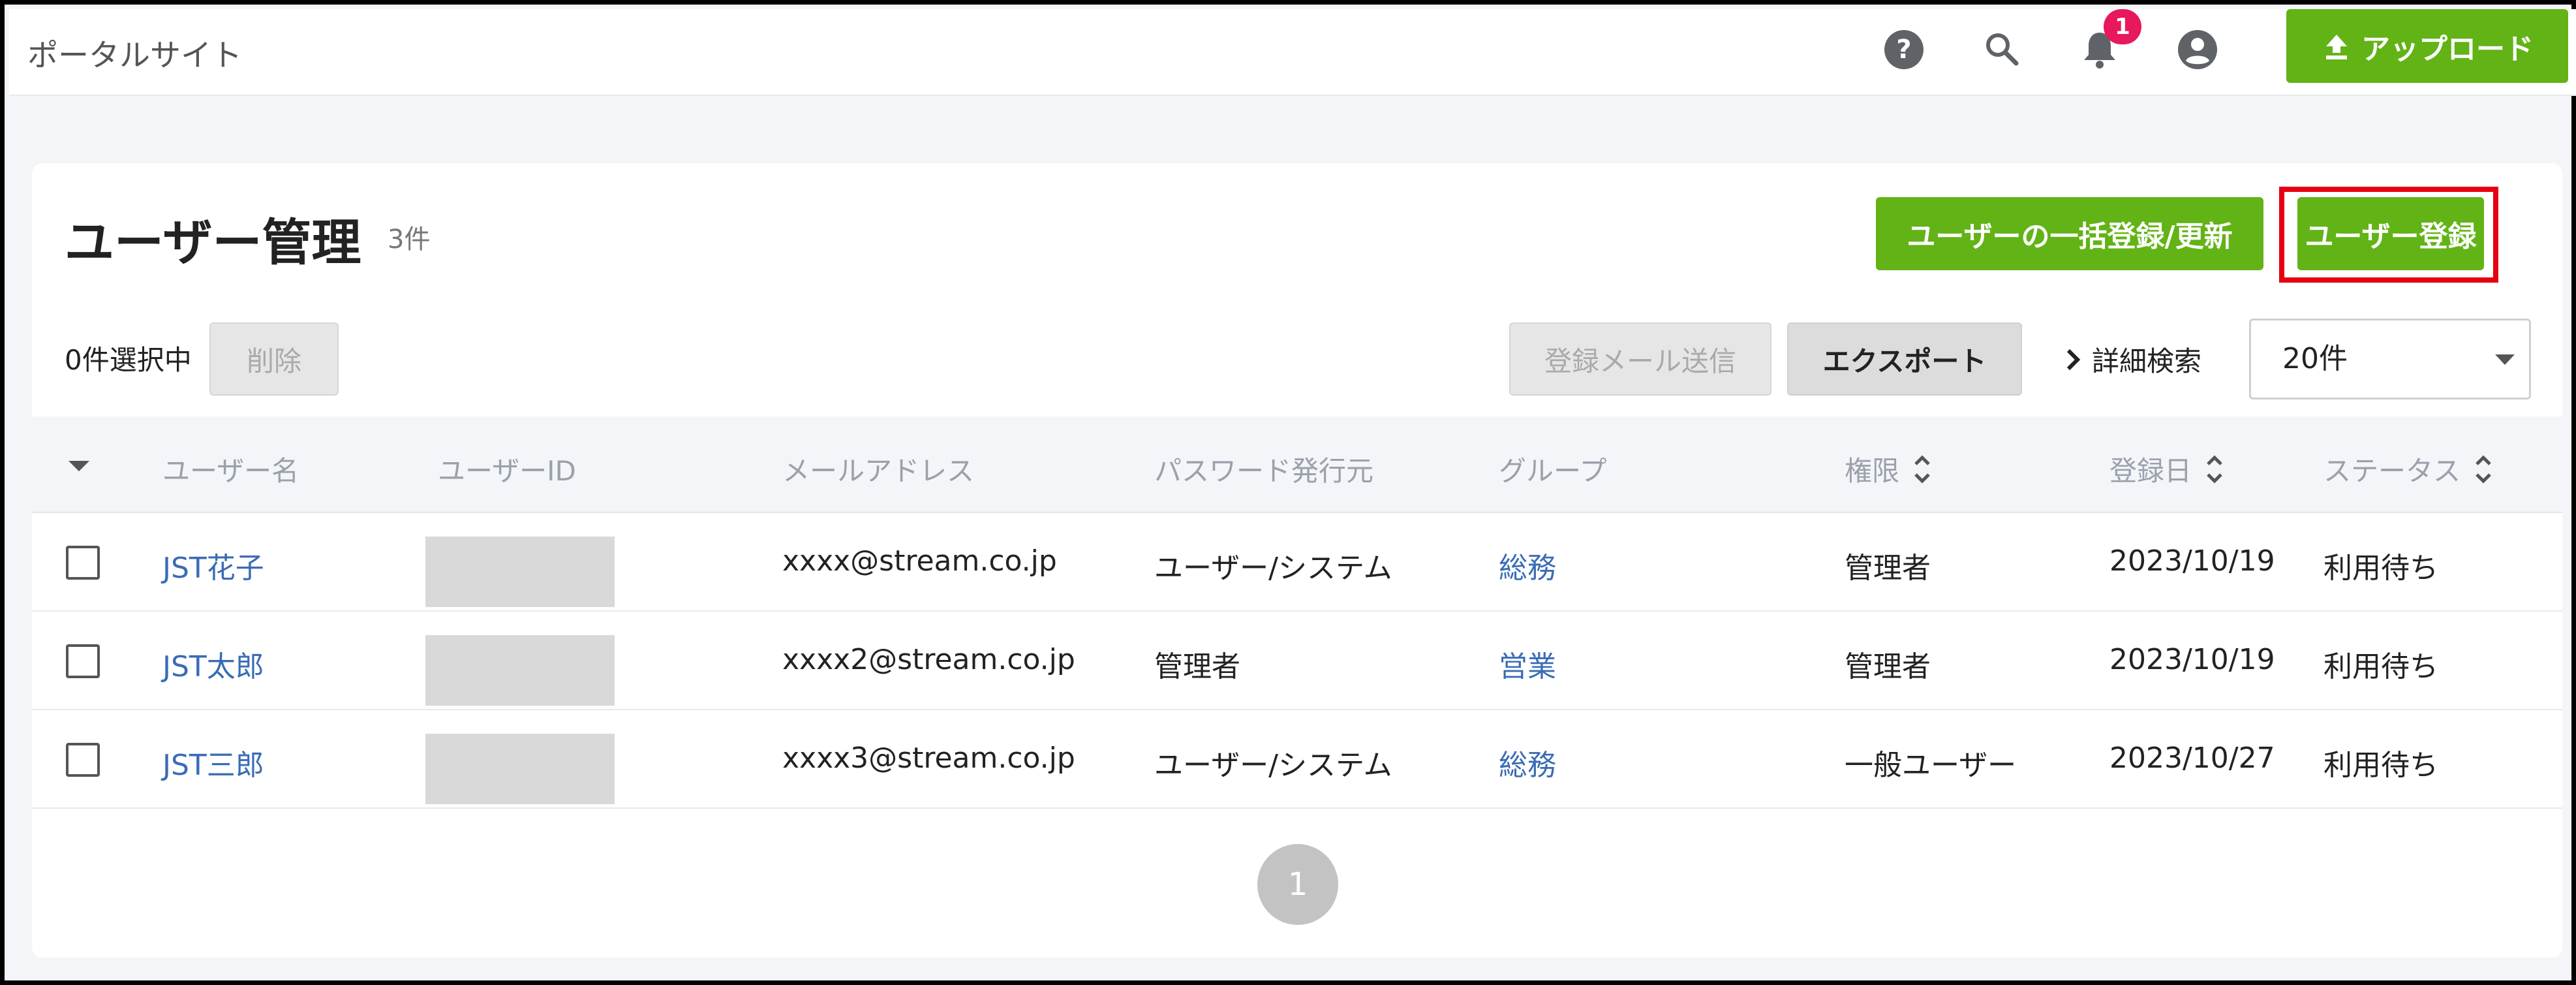 Image resolution: width=2576 pixels, height=985 pixels. What do you see at coordinates (79, 466) in the screenshot?
I see `select-all-dropdown-icon` at bounding box center [79, 466].